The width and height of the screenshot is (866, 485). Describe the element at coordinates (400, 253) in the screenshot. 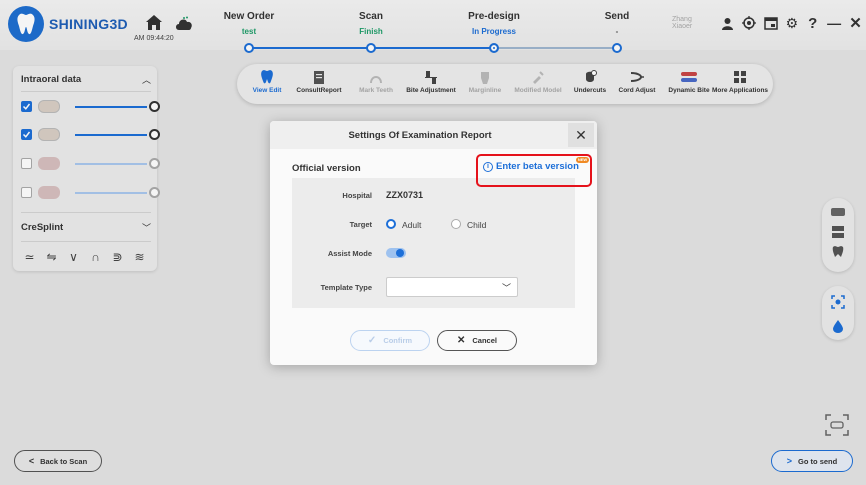

I see `toggle-knob` at that location.